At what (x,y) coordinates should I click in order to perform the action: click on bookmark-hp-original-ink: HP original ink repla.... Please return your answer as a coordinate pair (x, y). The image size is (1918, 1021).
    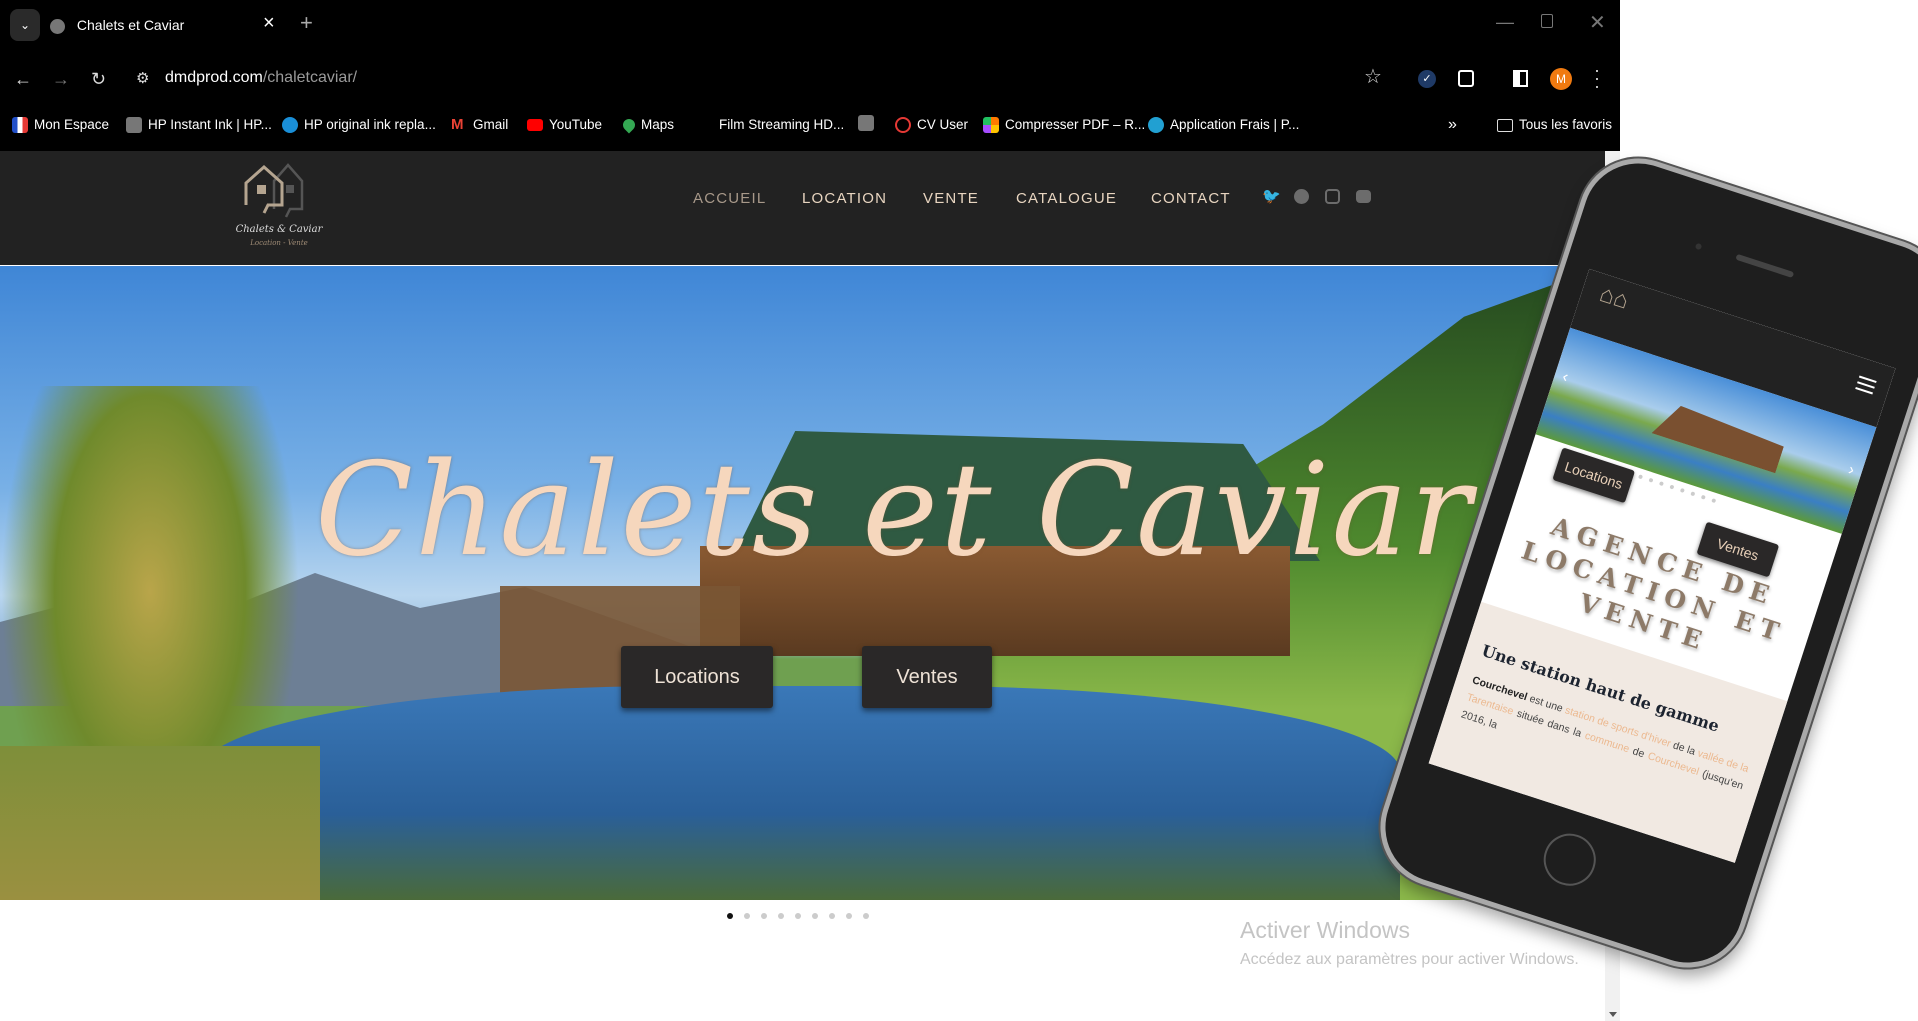
    Looking at the image, I should click on (359, 125).